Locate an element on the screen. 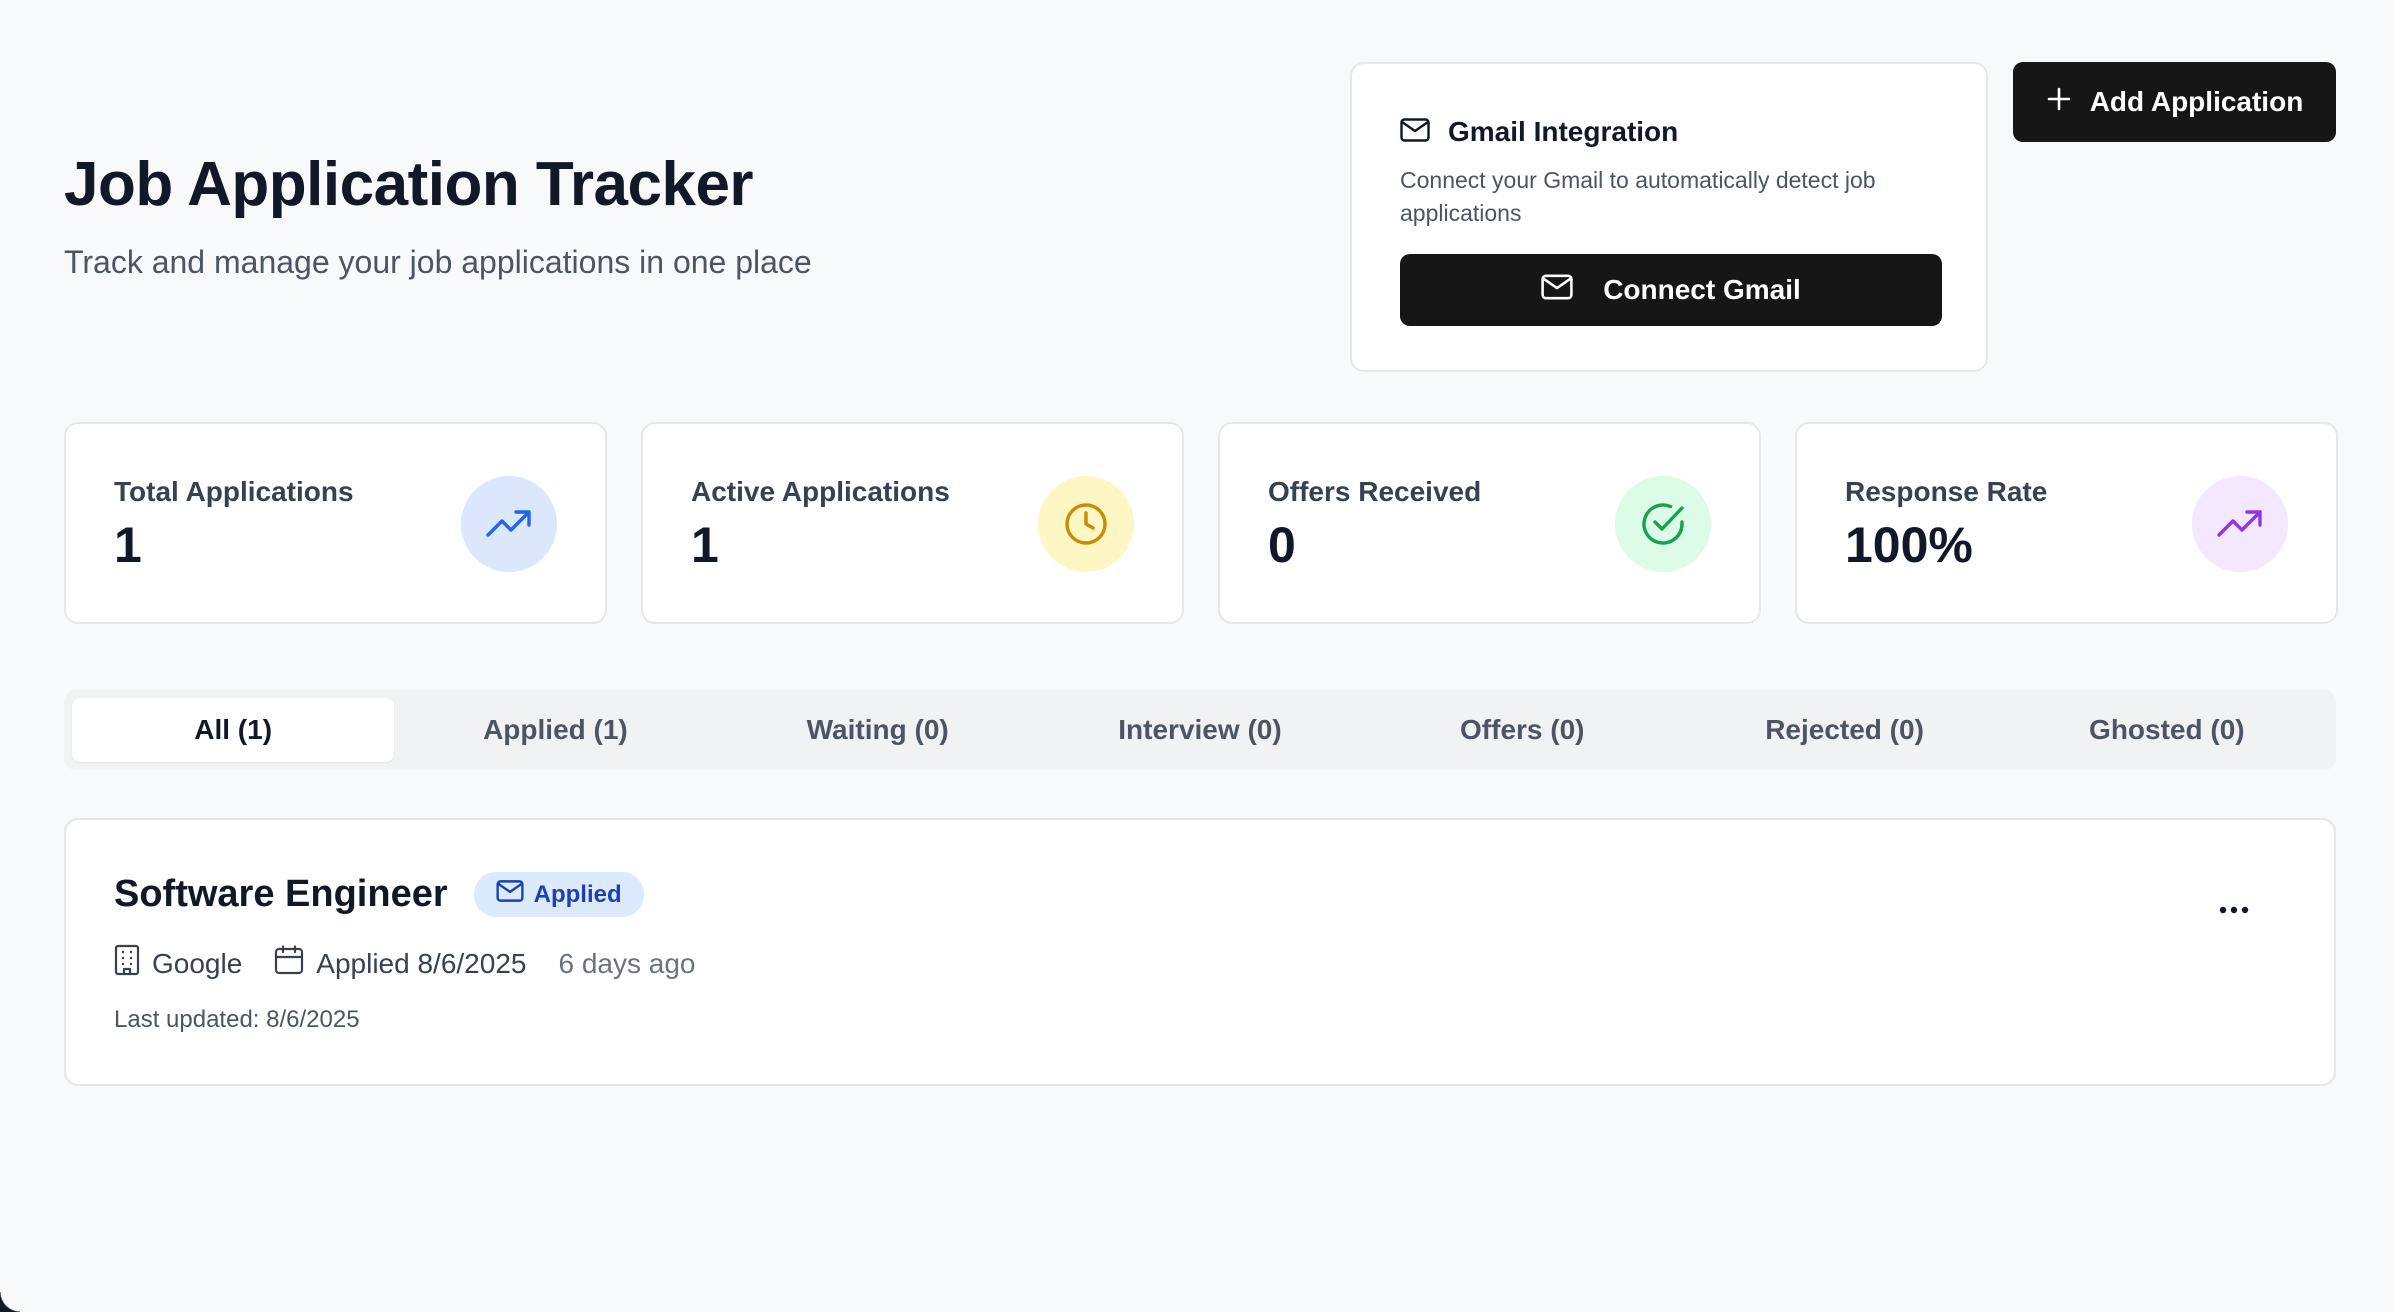 This screenshot has width=2394, height=1312. application-title: Software Engineer is located at coordinates (281, 894).